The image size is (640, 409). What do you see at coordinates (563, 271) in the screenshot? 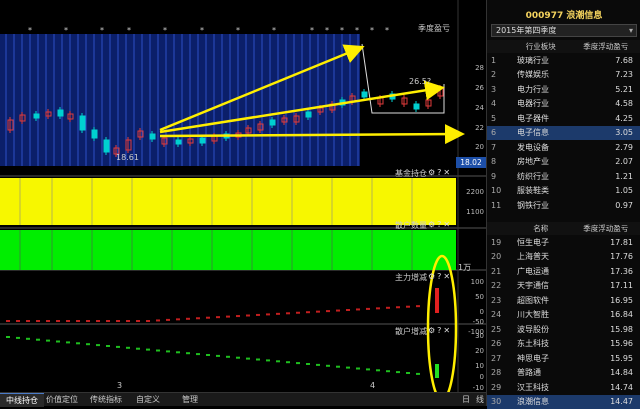
I see `stock-row: 21广电运通17.36` at bounding box center [563, 271].